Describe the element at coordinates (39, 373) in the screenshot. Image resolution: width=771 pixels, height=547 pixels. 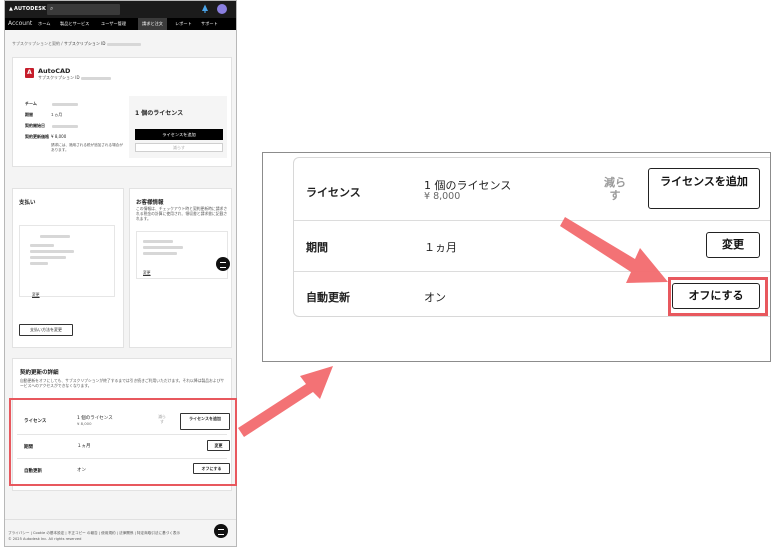
I see `renewal-title: 契約更新の詳細` at that location.